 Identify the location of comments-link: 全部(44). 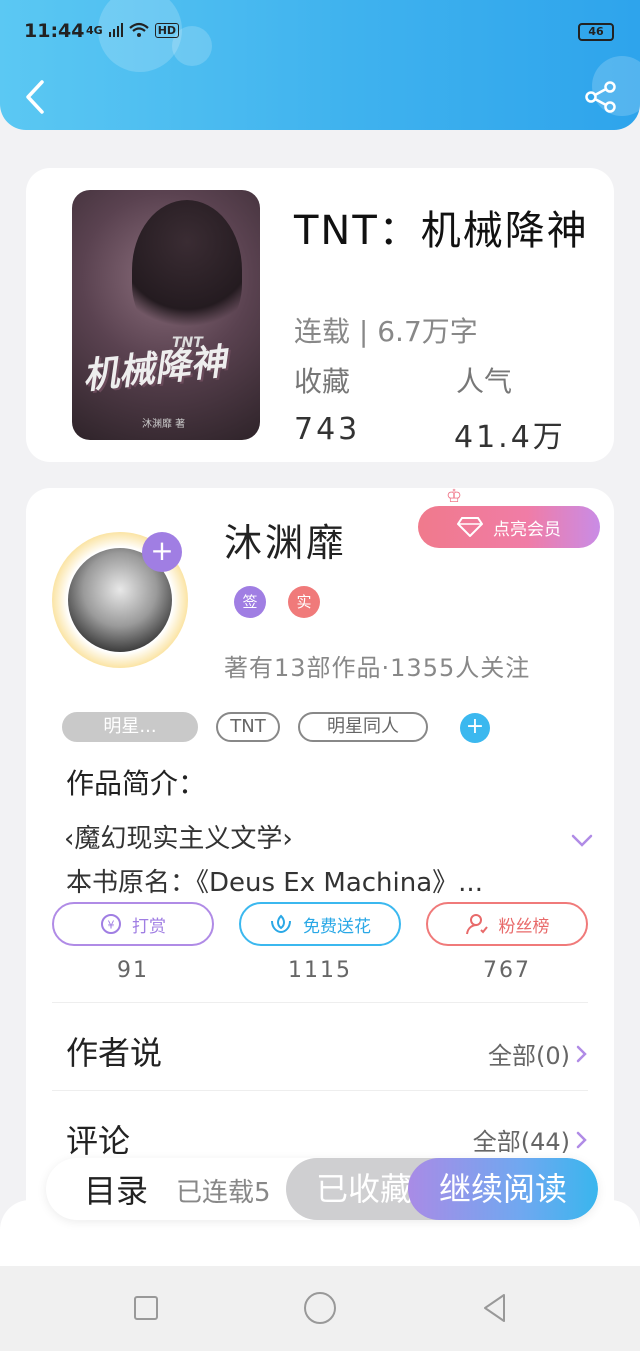
(530, 1139).